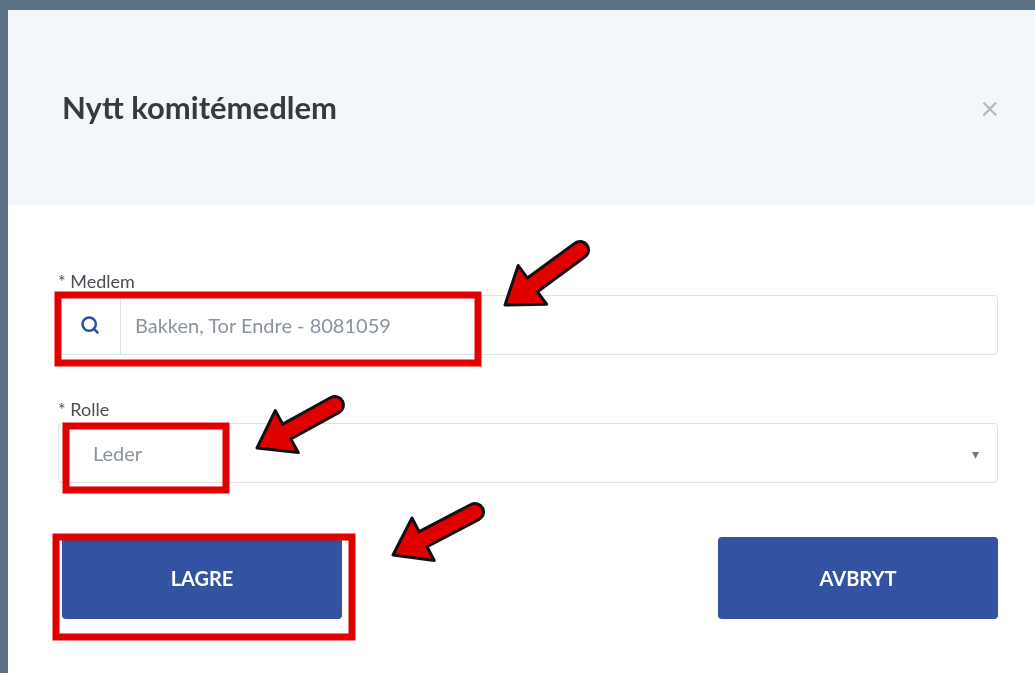 This screenshot has width=1035, height=673. Describe the element at coordinates (89, 325) in the screenshot. I see `search-icon` at that location.